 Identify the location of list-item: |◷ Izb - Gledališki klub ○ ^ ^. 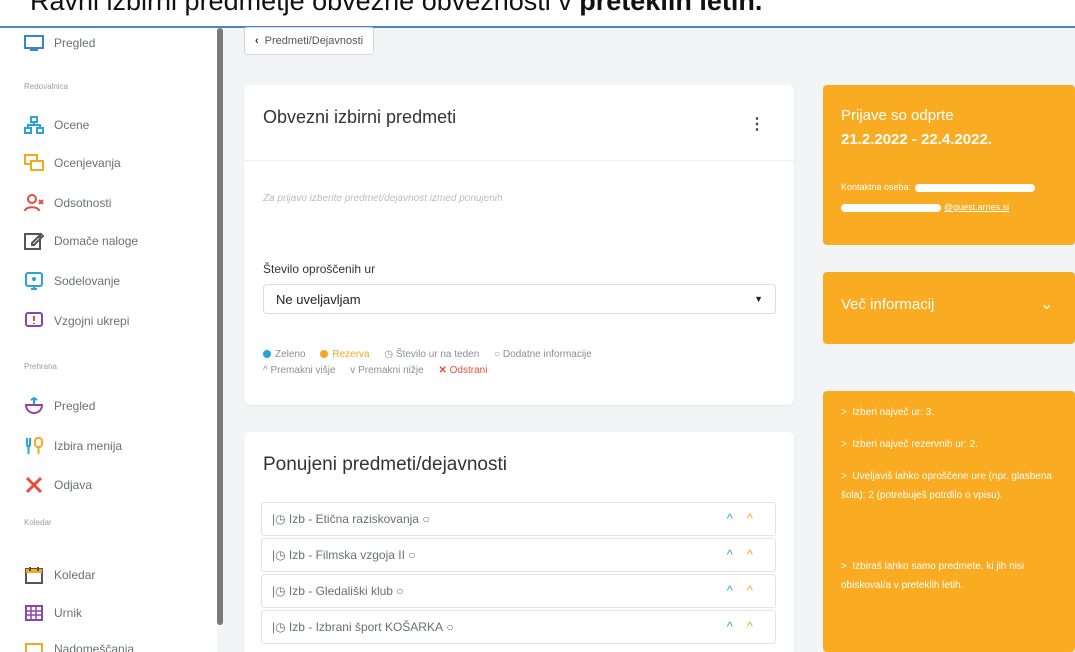
(518, 591).